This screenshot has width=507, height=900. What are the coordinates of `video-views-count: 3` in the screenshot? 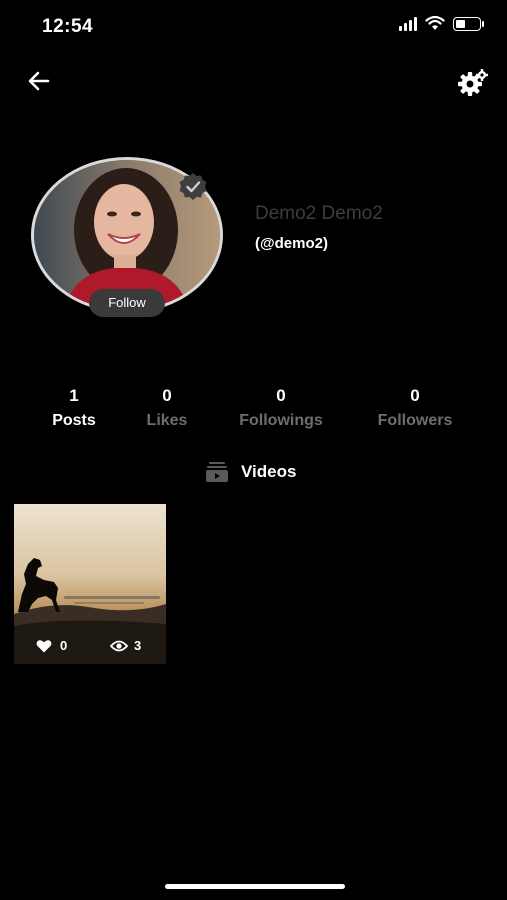 It's located at (138, 645).